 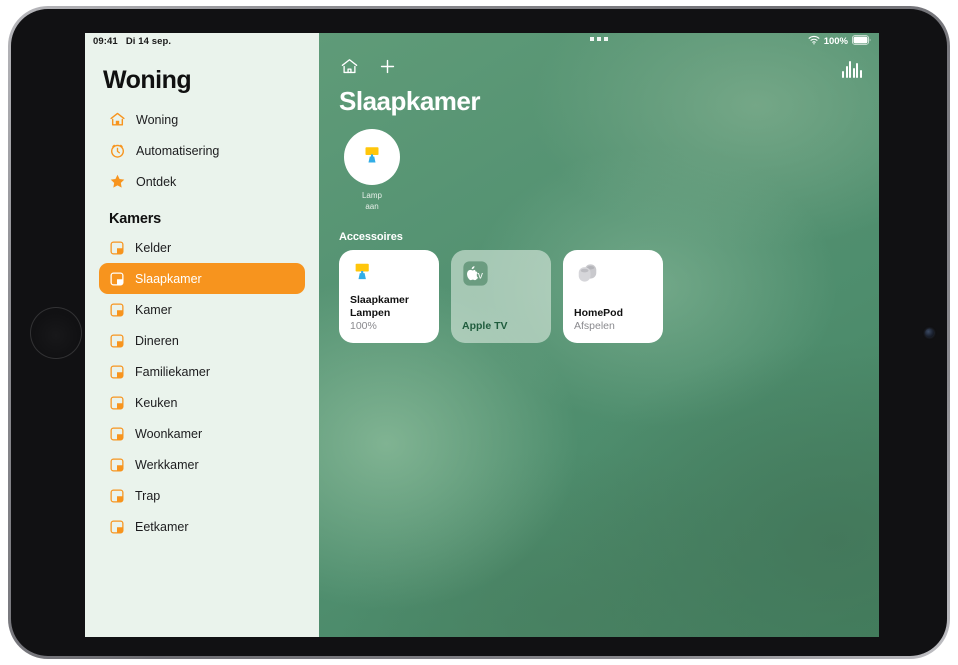 What do you see at coordinates (168, 278) in the screenshot?
I see `sidebar-item-label: Slaapkamer` at bounding box center [168, 278].